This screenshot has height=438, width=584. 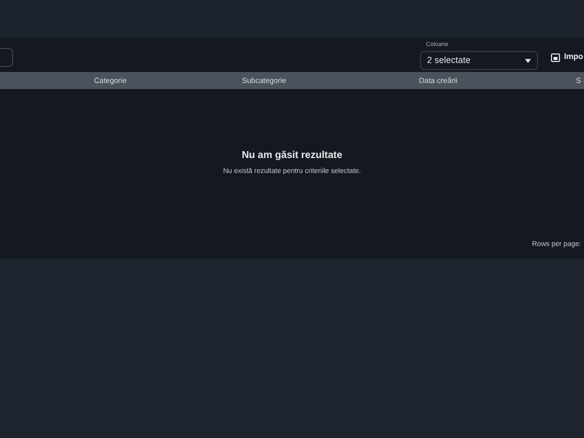 What do you see at coordinates (479, 60) in the screenshot?
I see `columns-select: 2 selectate` at bounding box center [479, 60].